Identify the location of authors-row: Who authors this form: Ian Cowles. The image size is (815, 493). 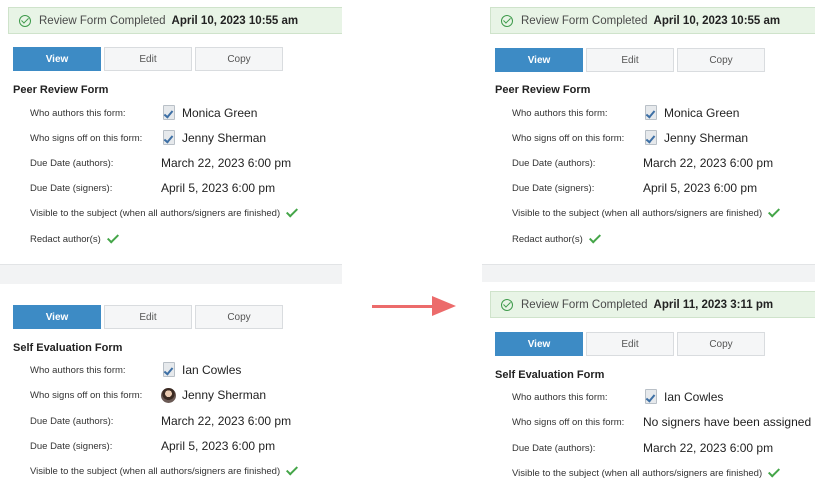
(184, 370).